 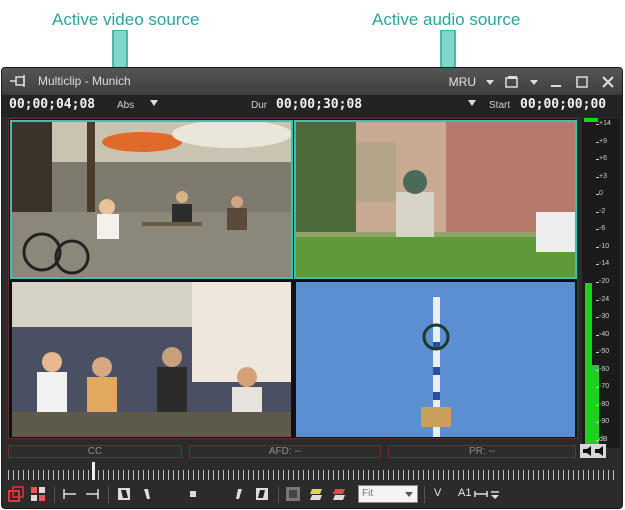 I want to click on close-icon, so click(x=608, y=82).